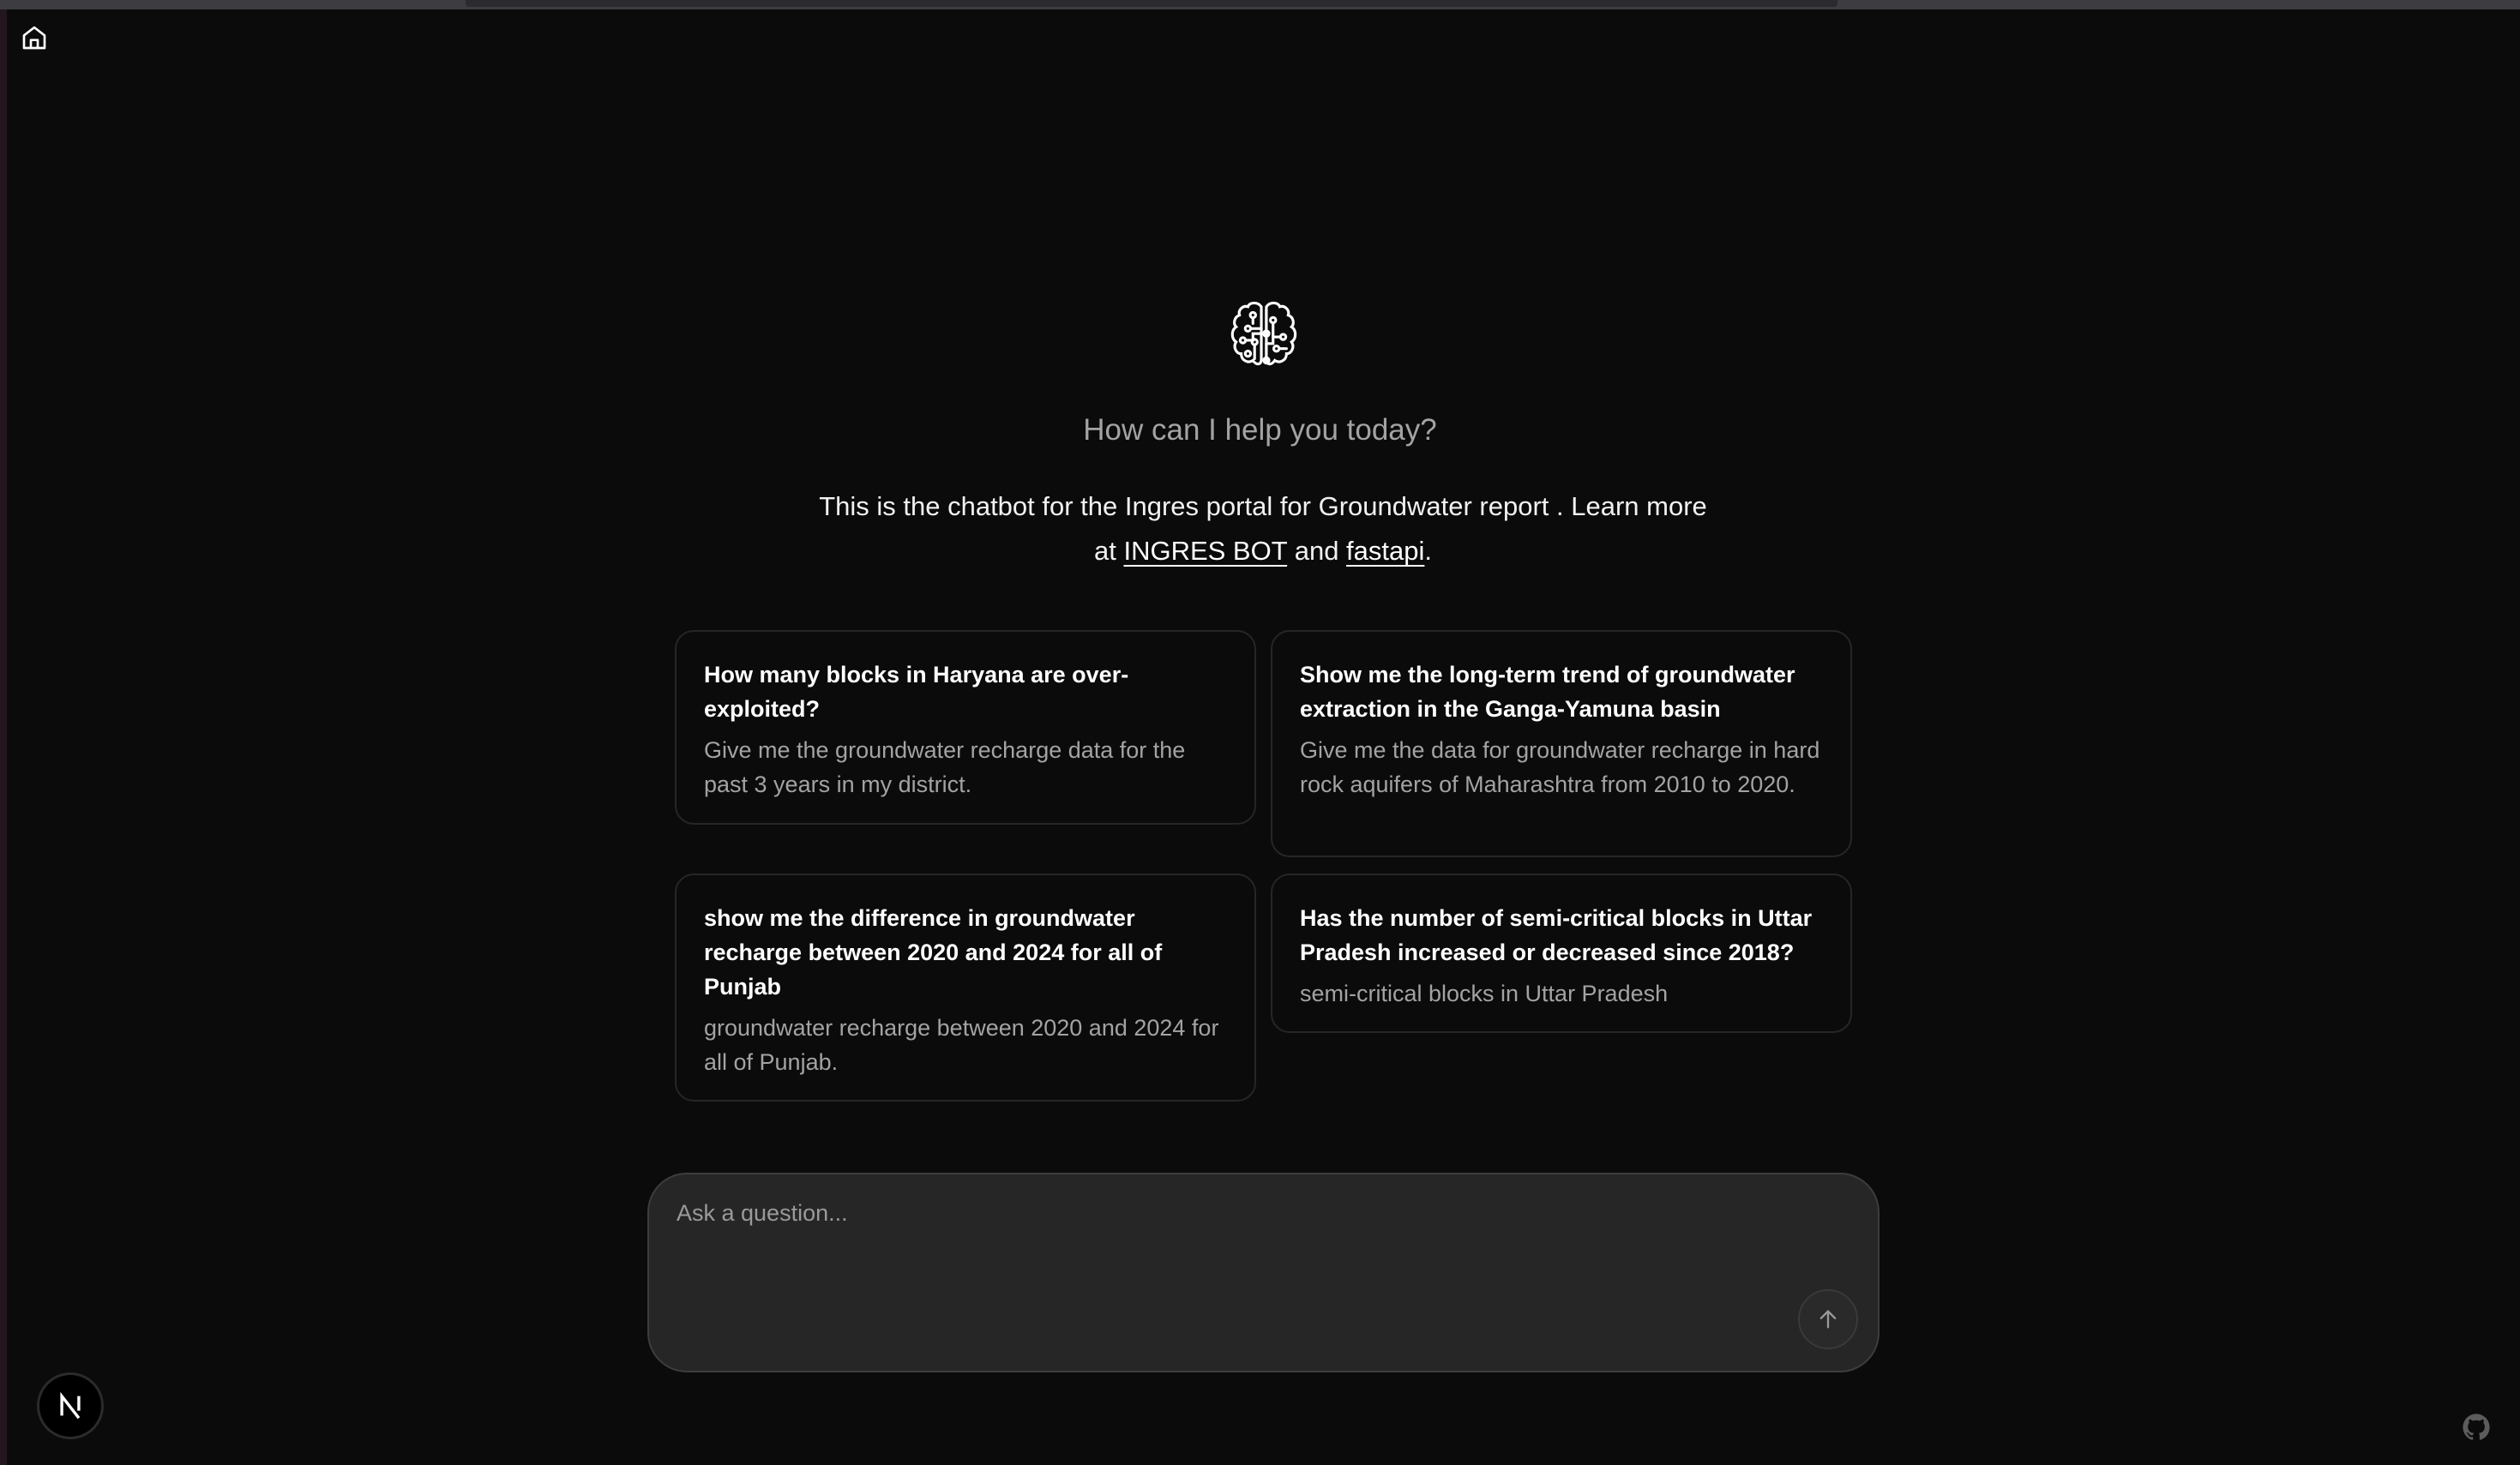 This screenshot has height=1465, width=2520. What do you see at coordinates (1428, 551) in the screenshot?
I see `intro-suffix: .` at bounding box center [1428, 551].